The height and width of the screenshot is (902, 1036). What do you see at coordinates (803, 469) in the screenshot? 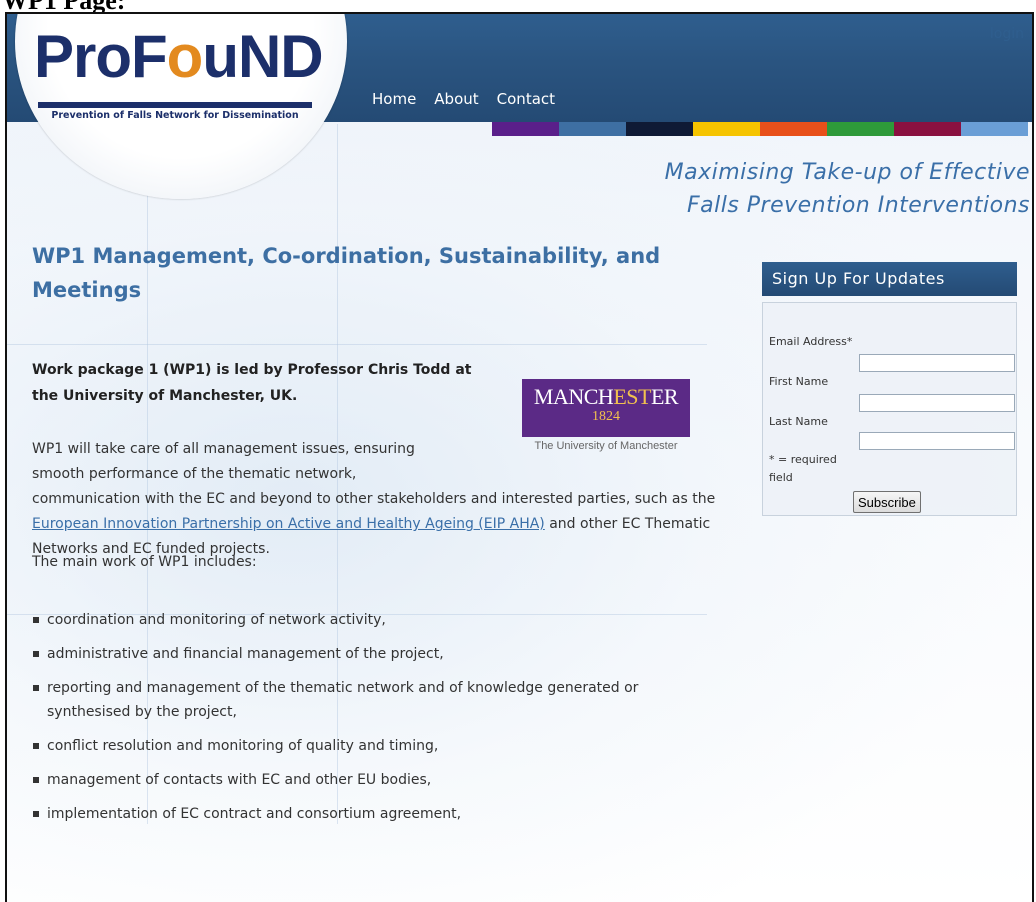
I see `required-note: * = required field` at bounding box center [803, 469].